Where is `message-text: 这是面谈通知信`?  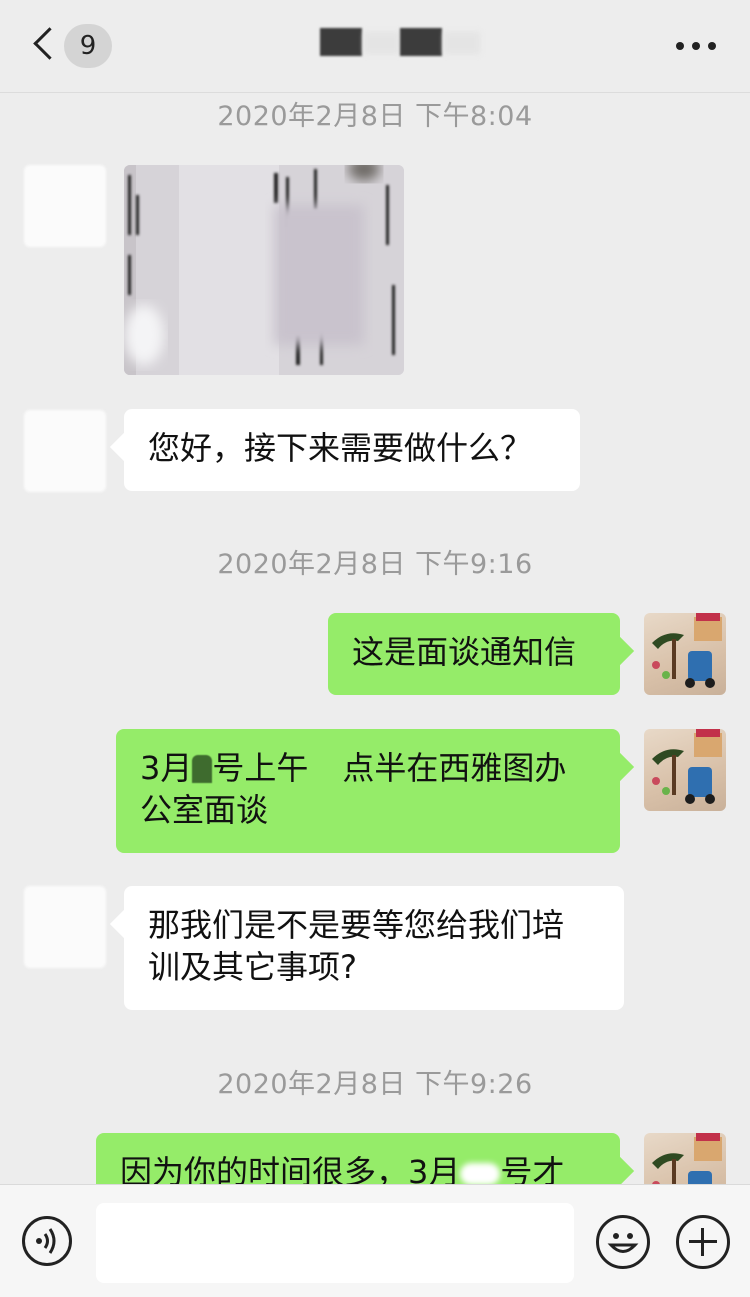 message-text: 这是面谈通知信 is located at coordinates (464, 652).